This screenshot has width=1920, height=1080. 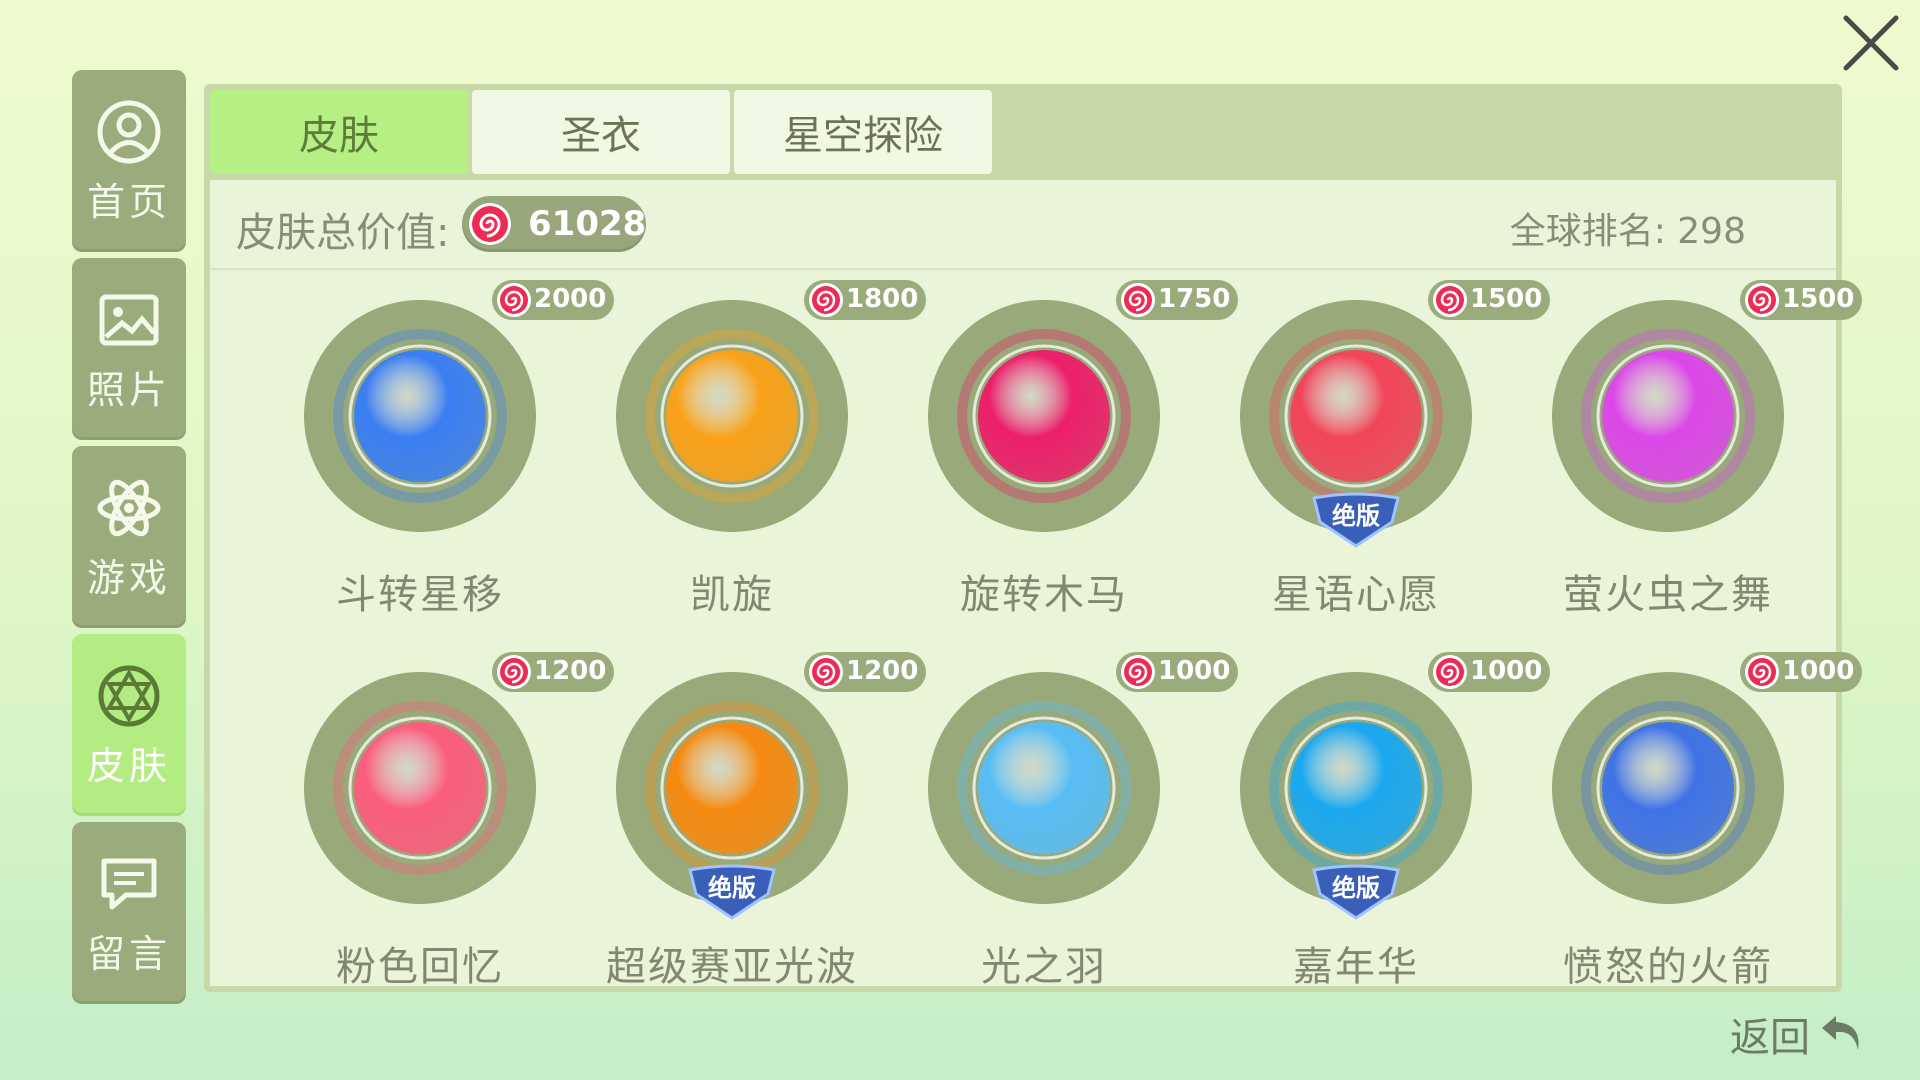 I want to click on skin-card: 2000 斗转星移, so click(x=434, y=450).